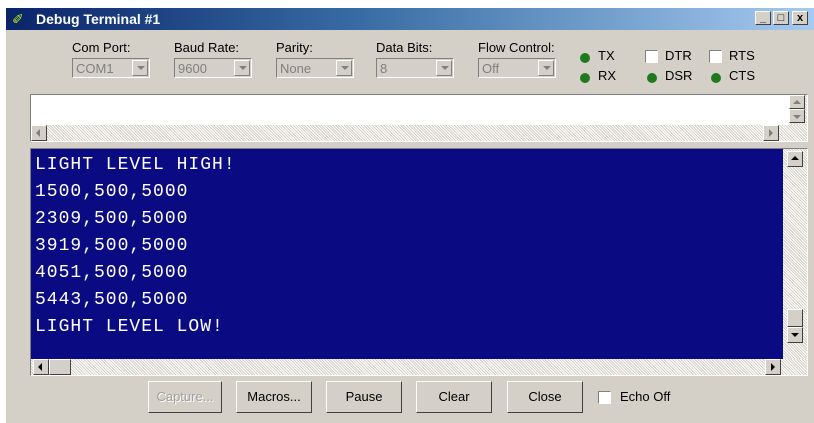 Image resolution: width=814 pixels, height=423 pixels. I want to click on echo-off-checkbox, so click(604, 397).